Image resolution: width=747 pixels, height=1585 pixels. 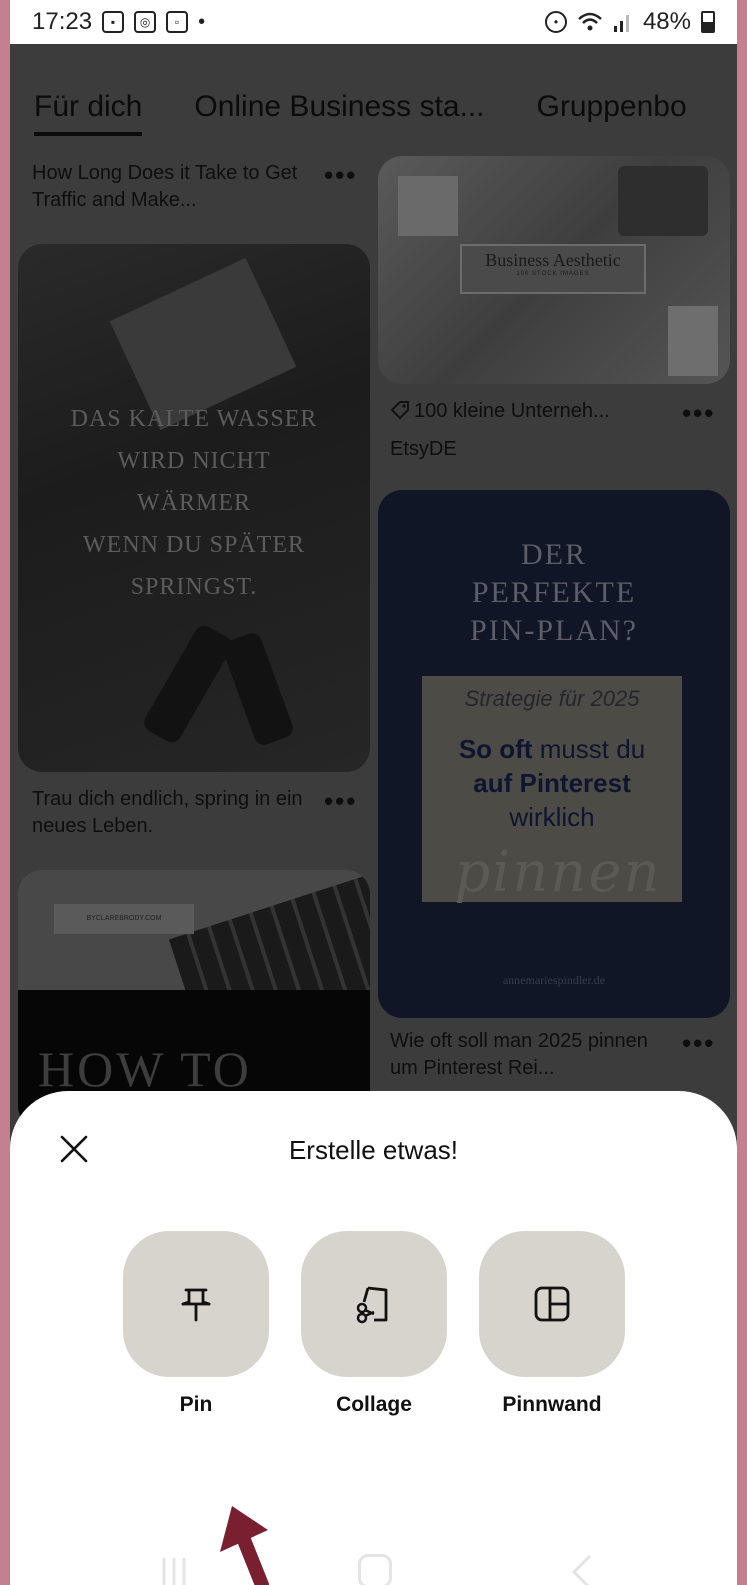 I want to click on heading-line: PIN-PLAN?, so click(x=554, y=630).